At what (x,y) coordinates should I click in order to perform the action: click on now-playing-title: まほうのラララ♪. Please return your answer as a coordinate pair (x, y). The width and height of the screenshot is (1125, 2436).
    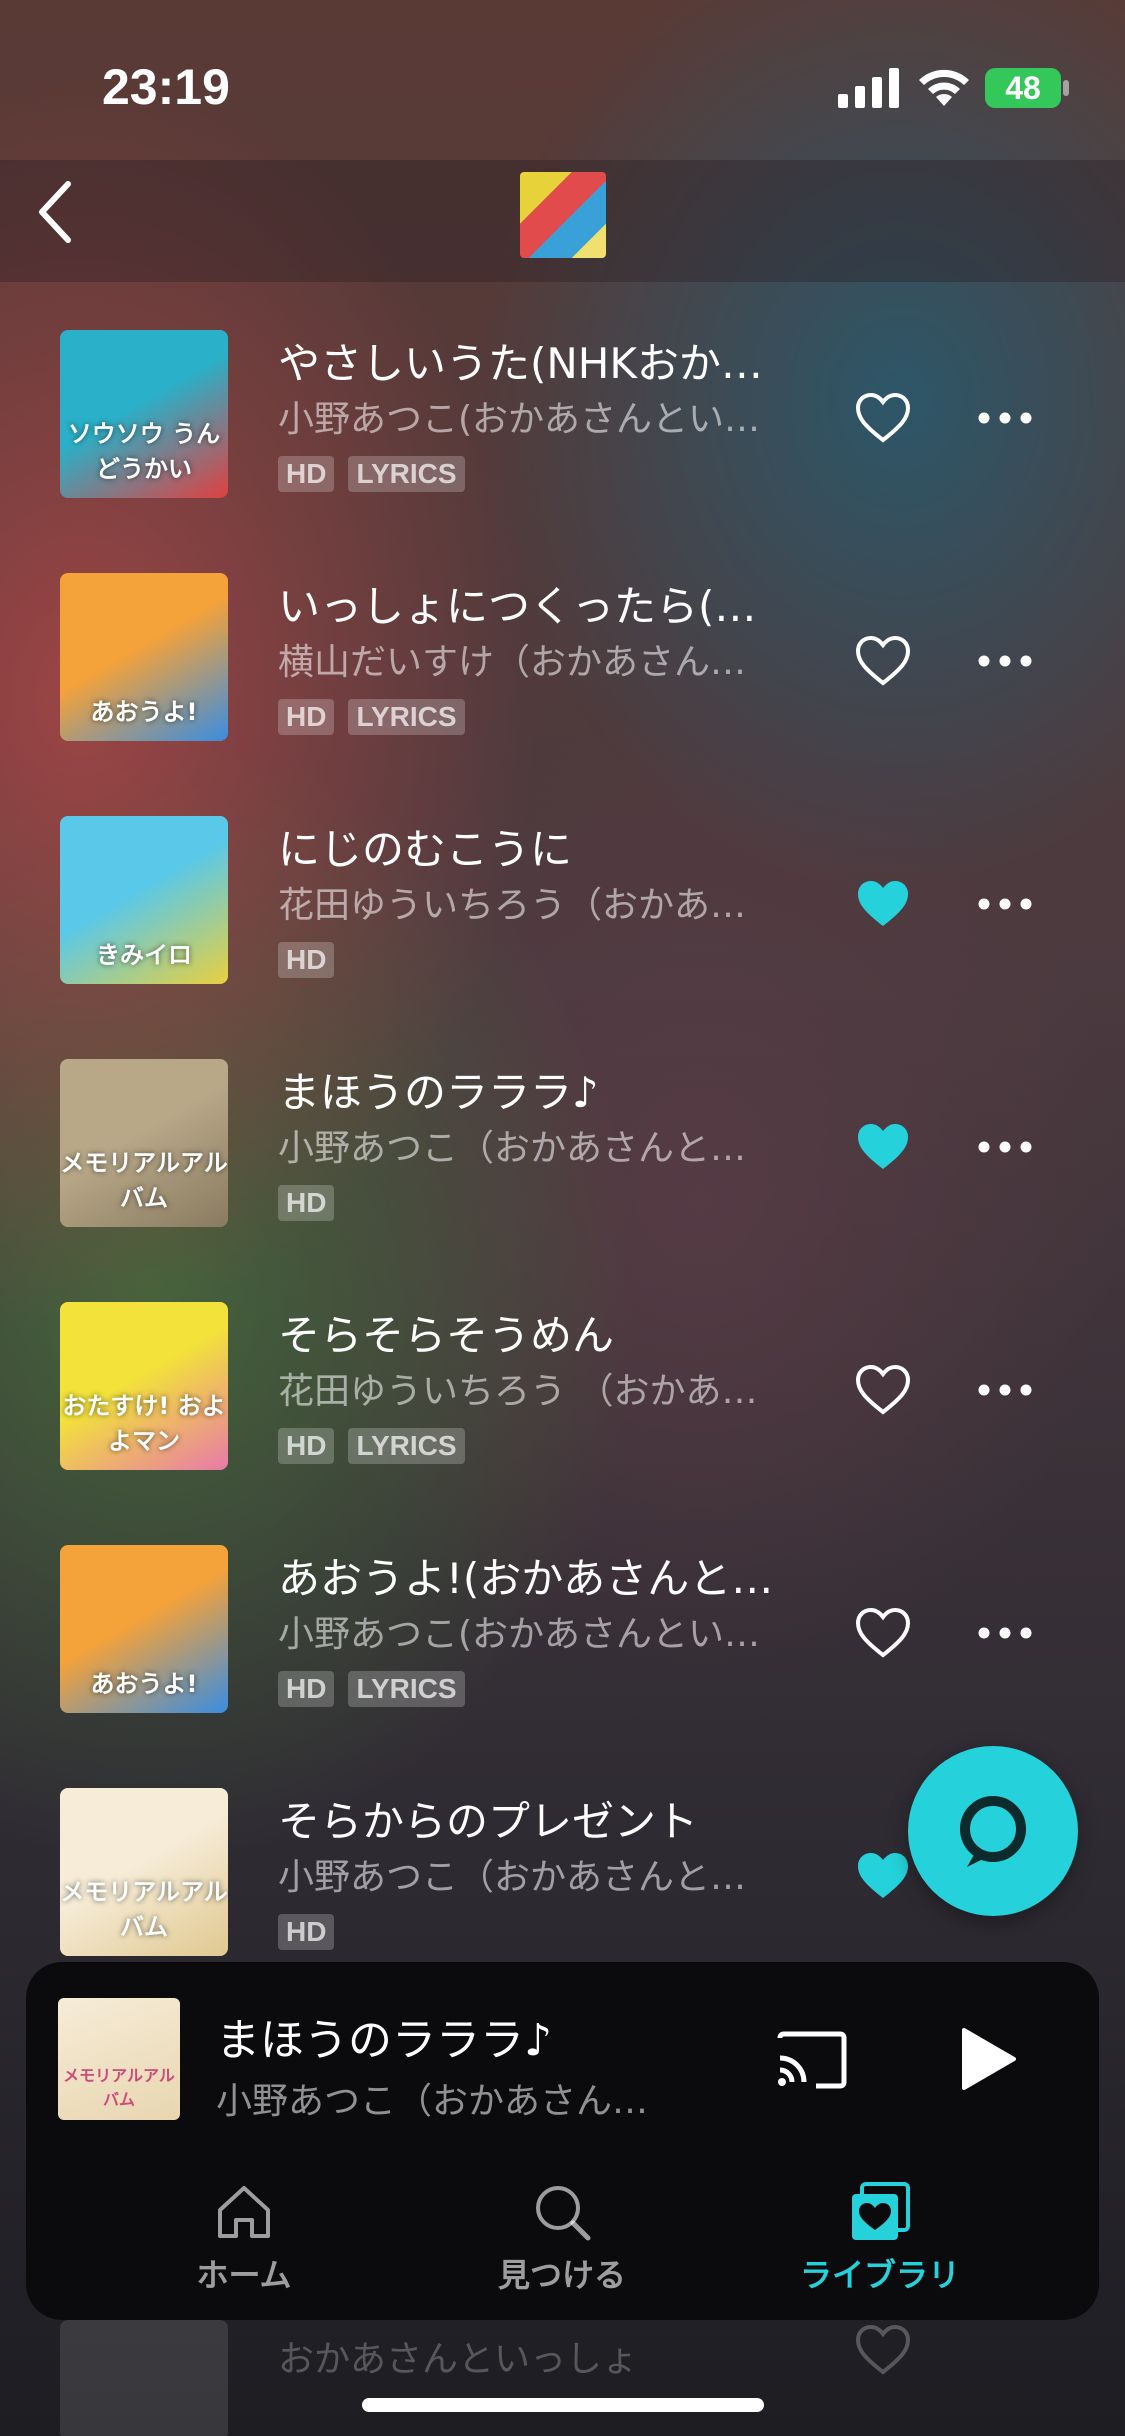
    Looking at the image, I should click on (466, 2036).